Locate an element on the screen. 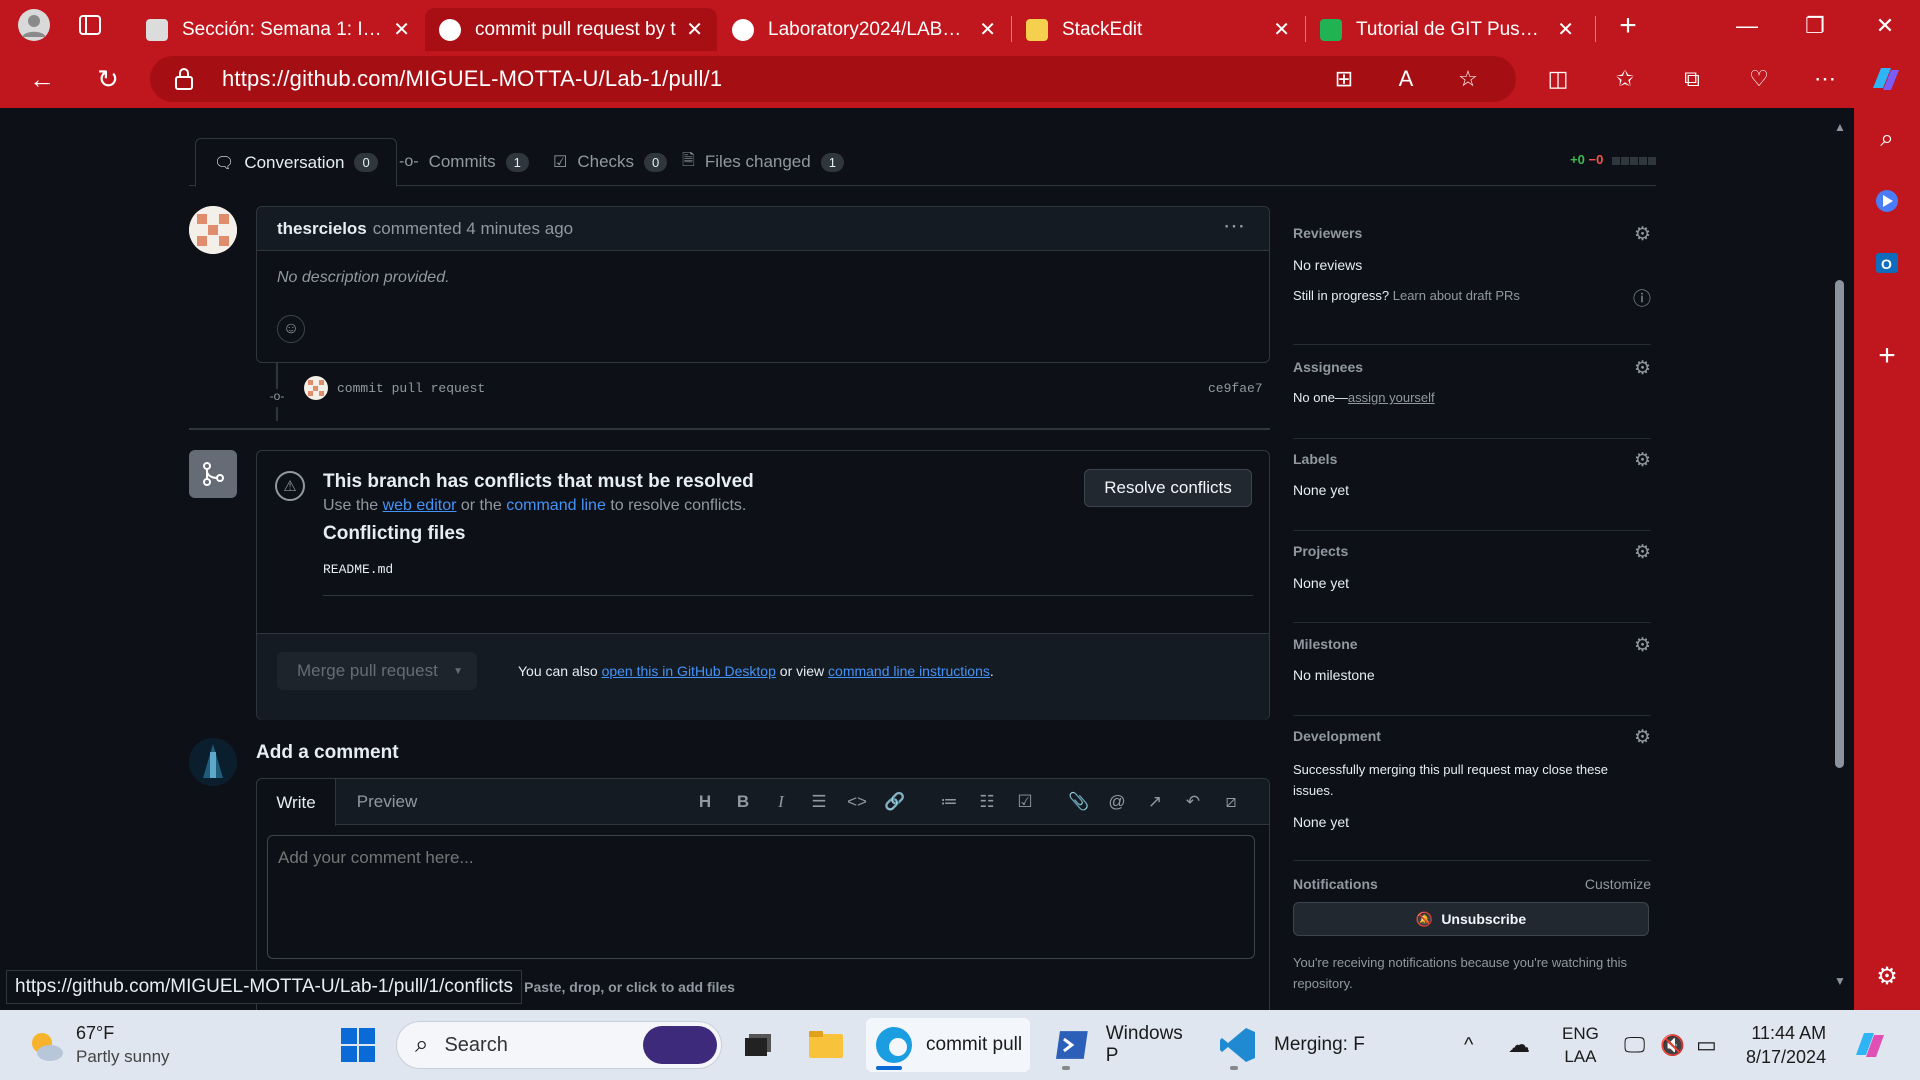 Image resolution: width=1920 pixels, height=1080 pixels. cli-instructions-link: command line instructions is located at coordinates (909, 671).